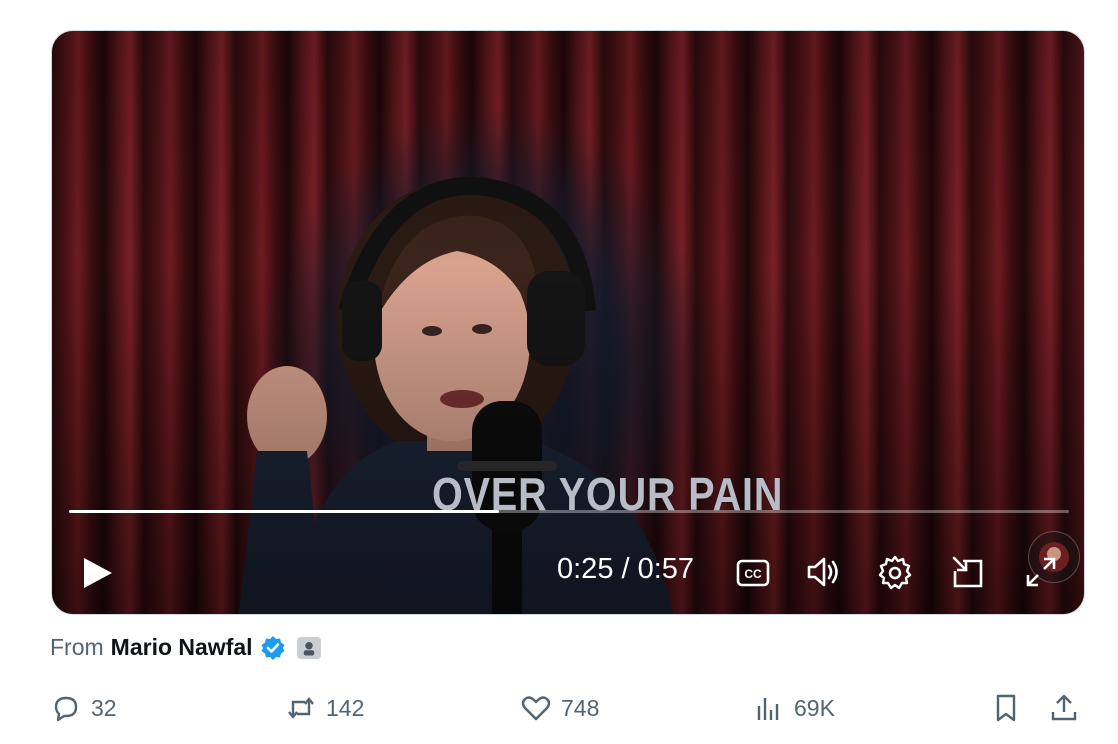  What do you see at coordinates (324, 708) in the screenshot?
I see `repost-button: 142` at bounding box center [324, 708].